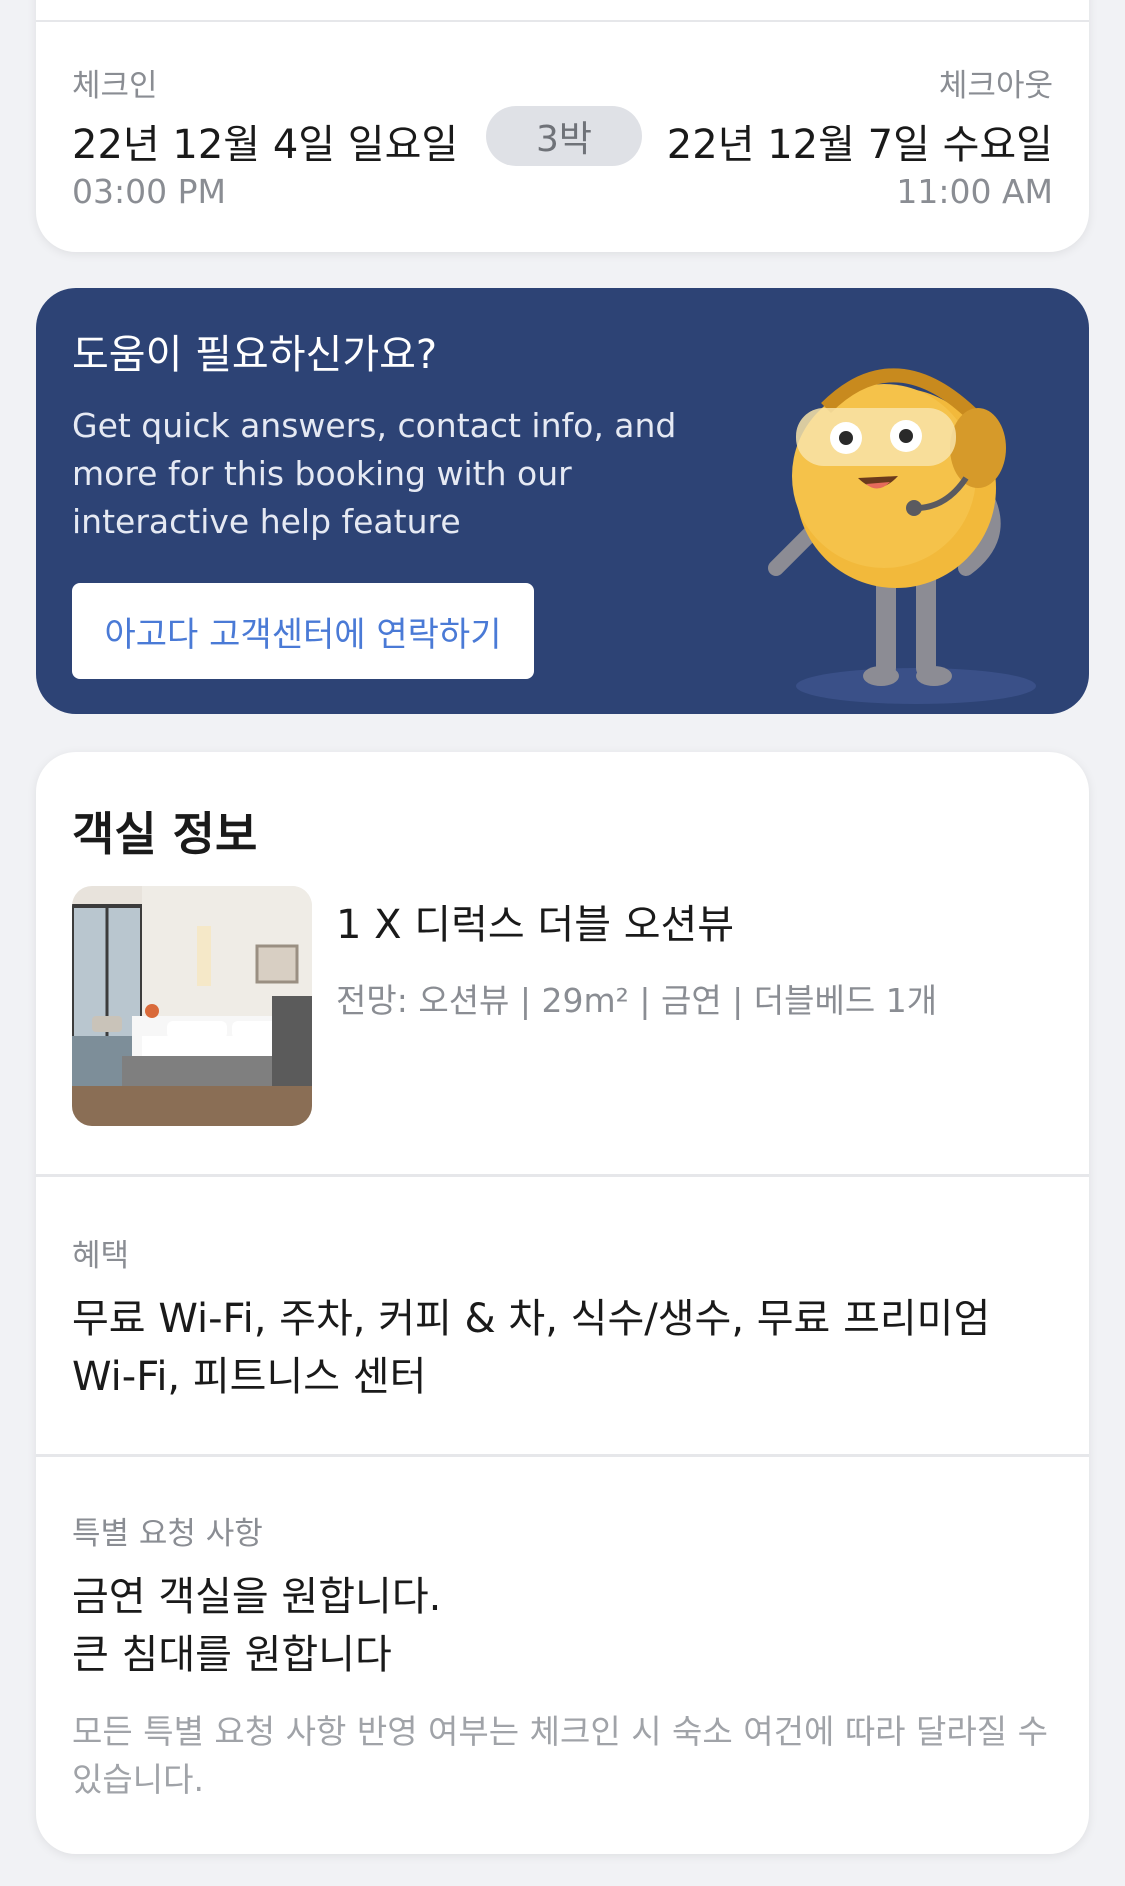 This screenshot has height=1886, width=1125. Describe the element at coordinates (974, 191) in the screenshot. I see `checkout-time: 11:00 AM` at that location.